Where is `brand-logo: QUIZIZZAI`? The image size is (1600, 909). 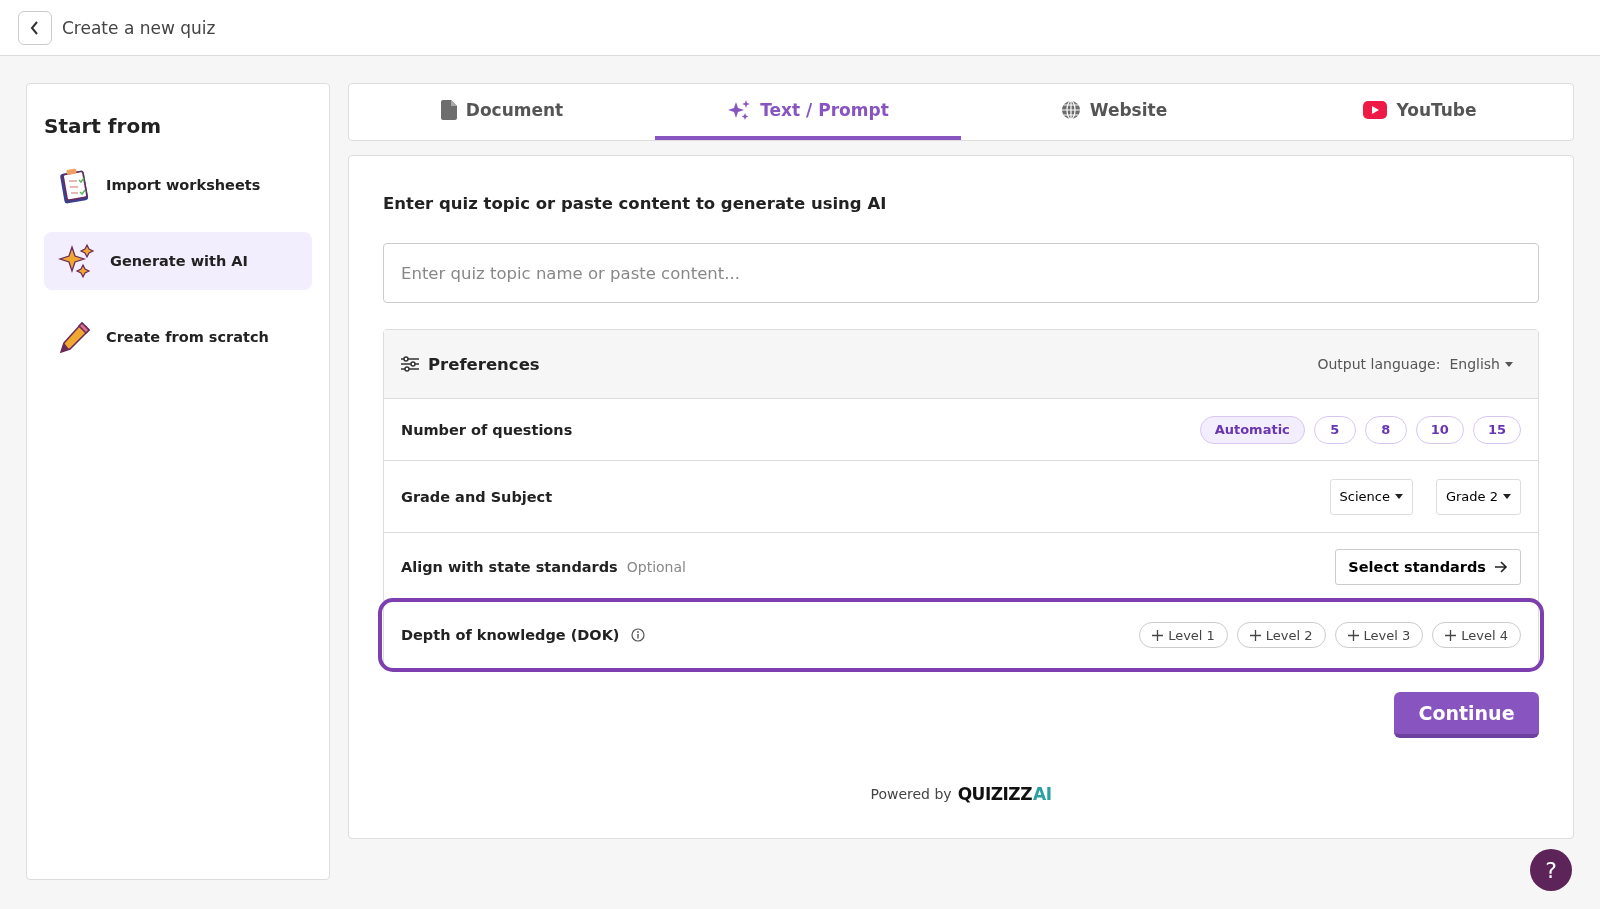 brand-logo: QUIZIZZAI is located at coordinates (1004, 794).